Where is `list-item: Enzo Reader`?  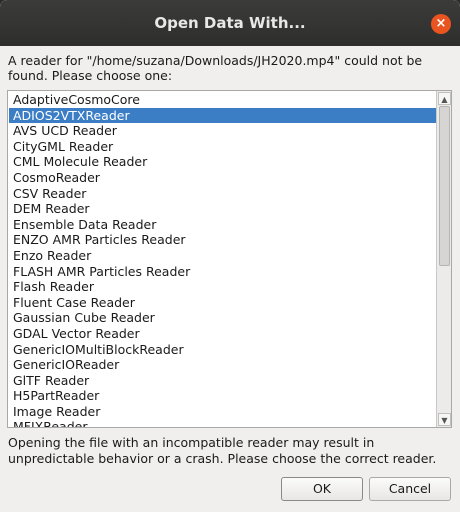
list-item: Enzo Reader is located at coordinates (222, 256).